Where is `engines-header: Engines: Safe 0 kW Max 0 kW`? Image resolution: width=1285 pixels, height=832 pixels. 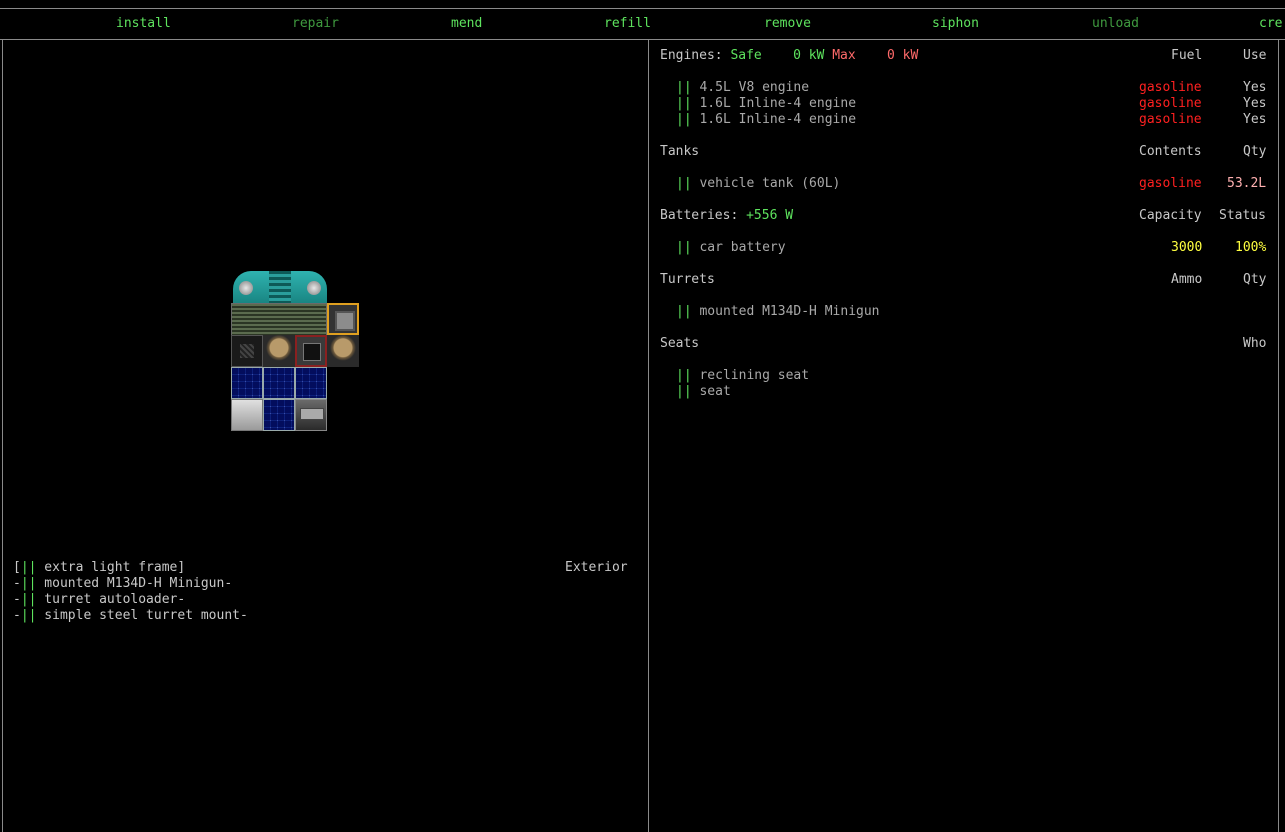 engines-header: Engines: Safe 0 kW Max 0 kW is located at coordinates (789, 55).